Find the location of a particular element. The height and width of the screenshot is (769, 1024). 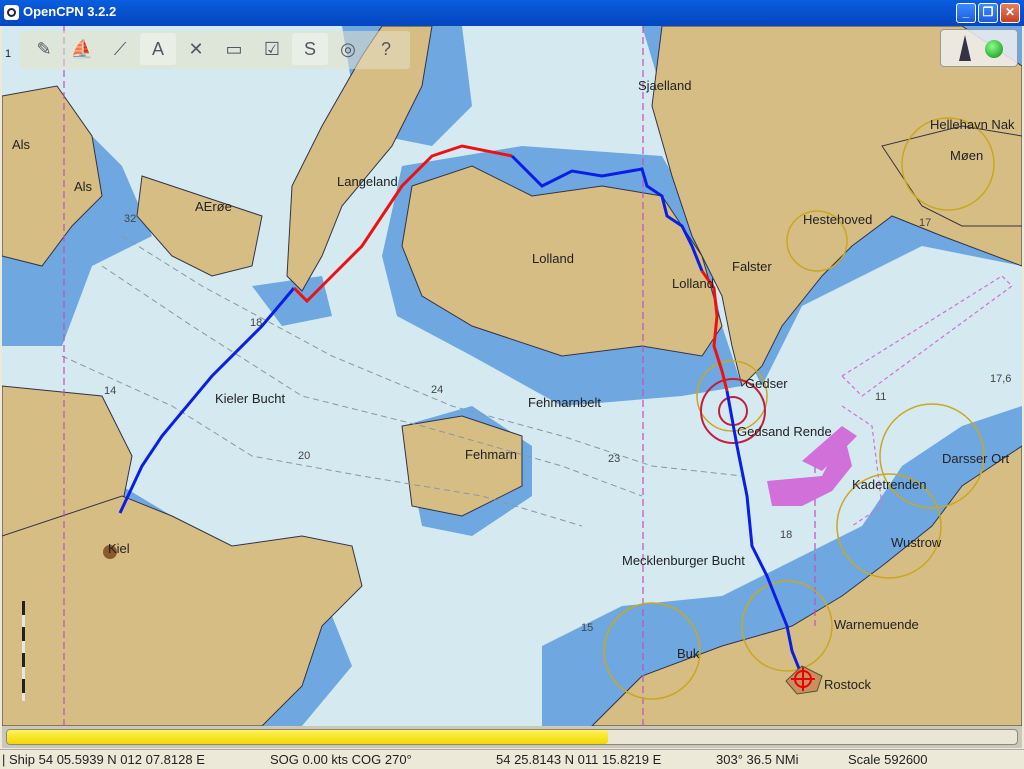

label-gedser: Gedser is located at coordinates (766, 383).